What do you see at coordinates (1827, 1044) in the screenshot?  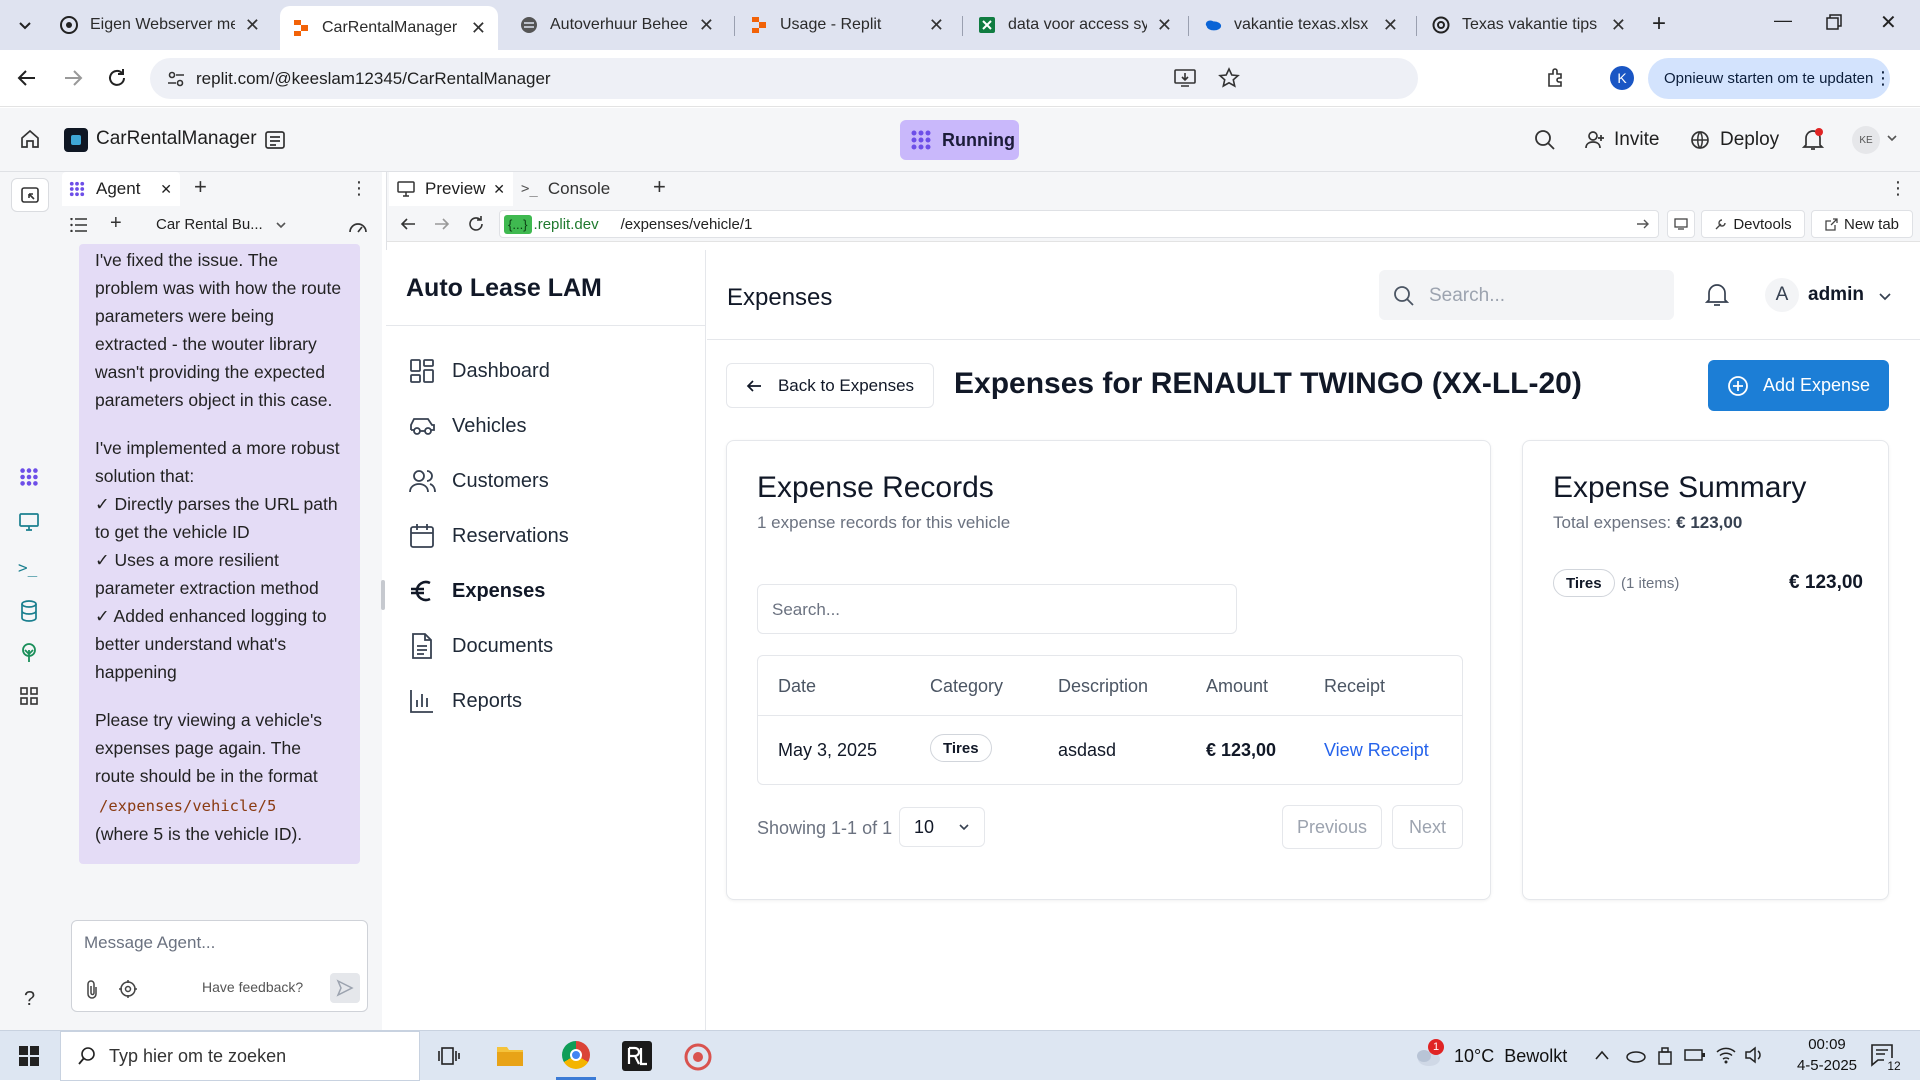 I see `clock-time: 00:09` at bounding box center [1827, 1044].